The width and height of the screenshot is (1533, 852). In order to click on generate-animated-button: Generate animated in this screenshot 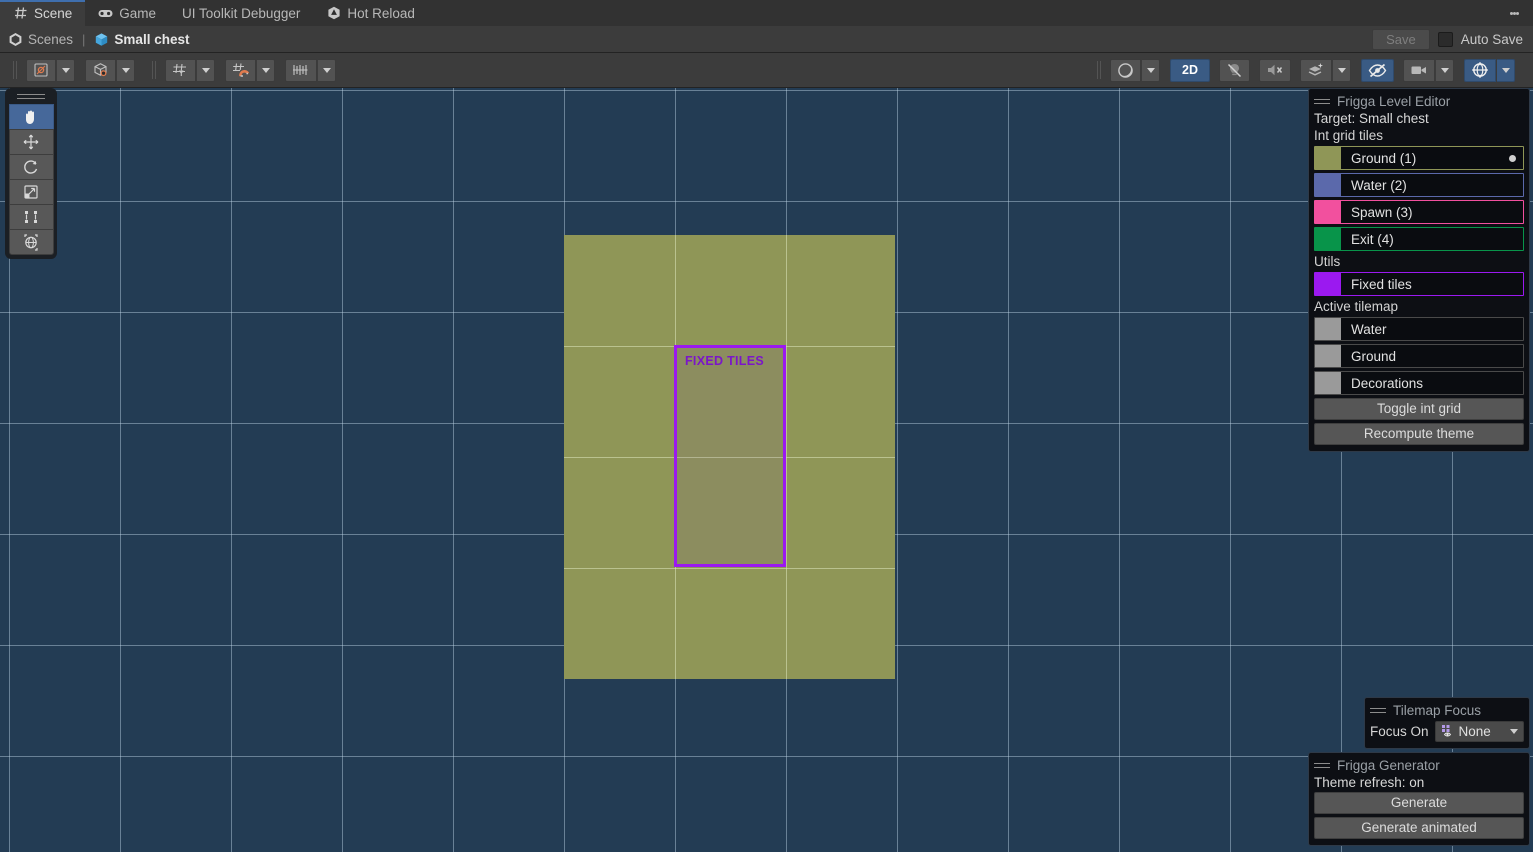, I will do `click(1419, 828)`.